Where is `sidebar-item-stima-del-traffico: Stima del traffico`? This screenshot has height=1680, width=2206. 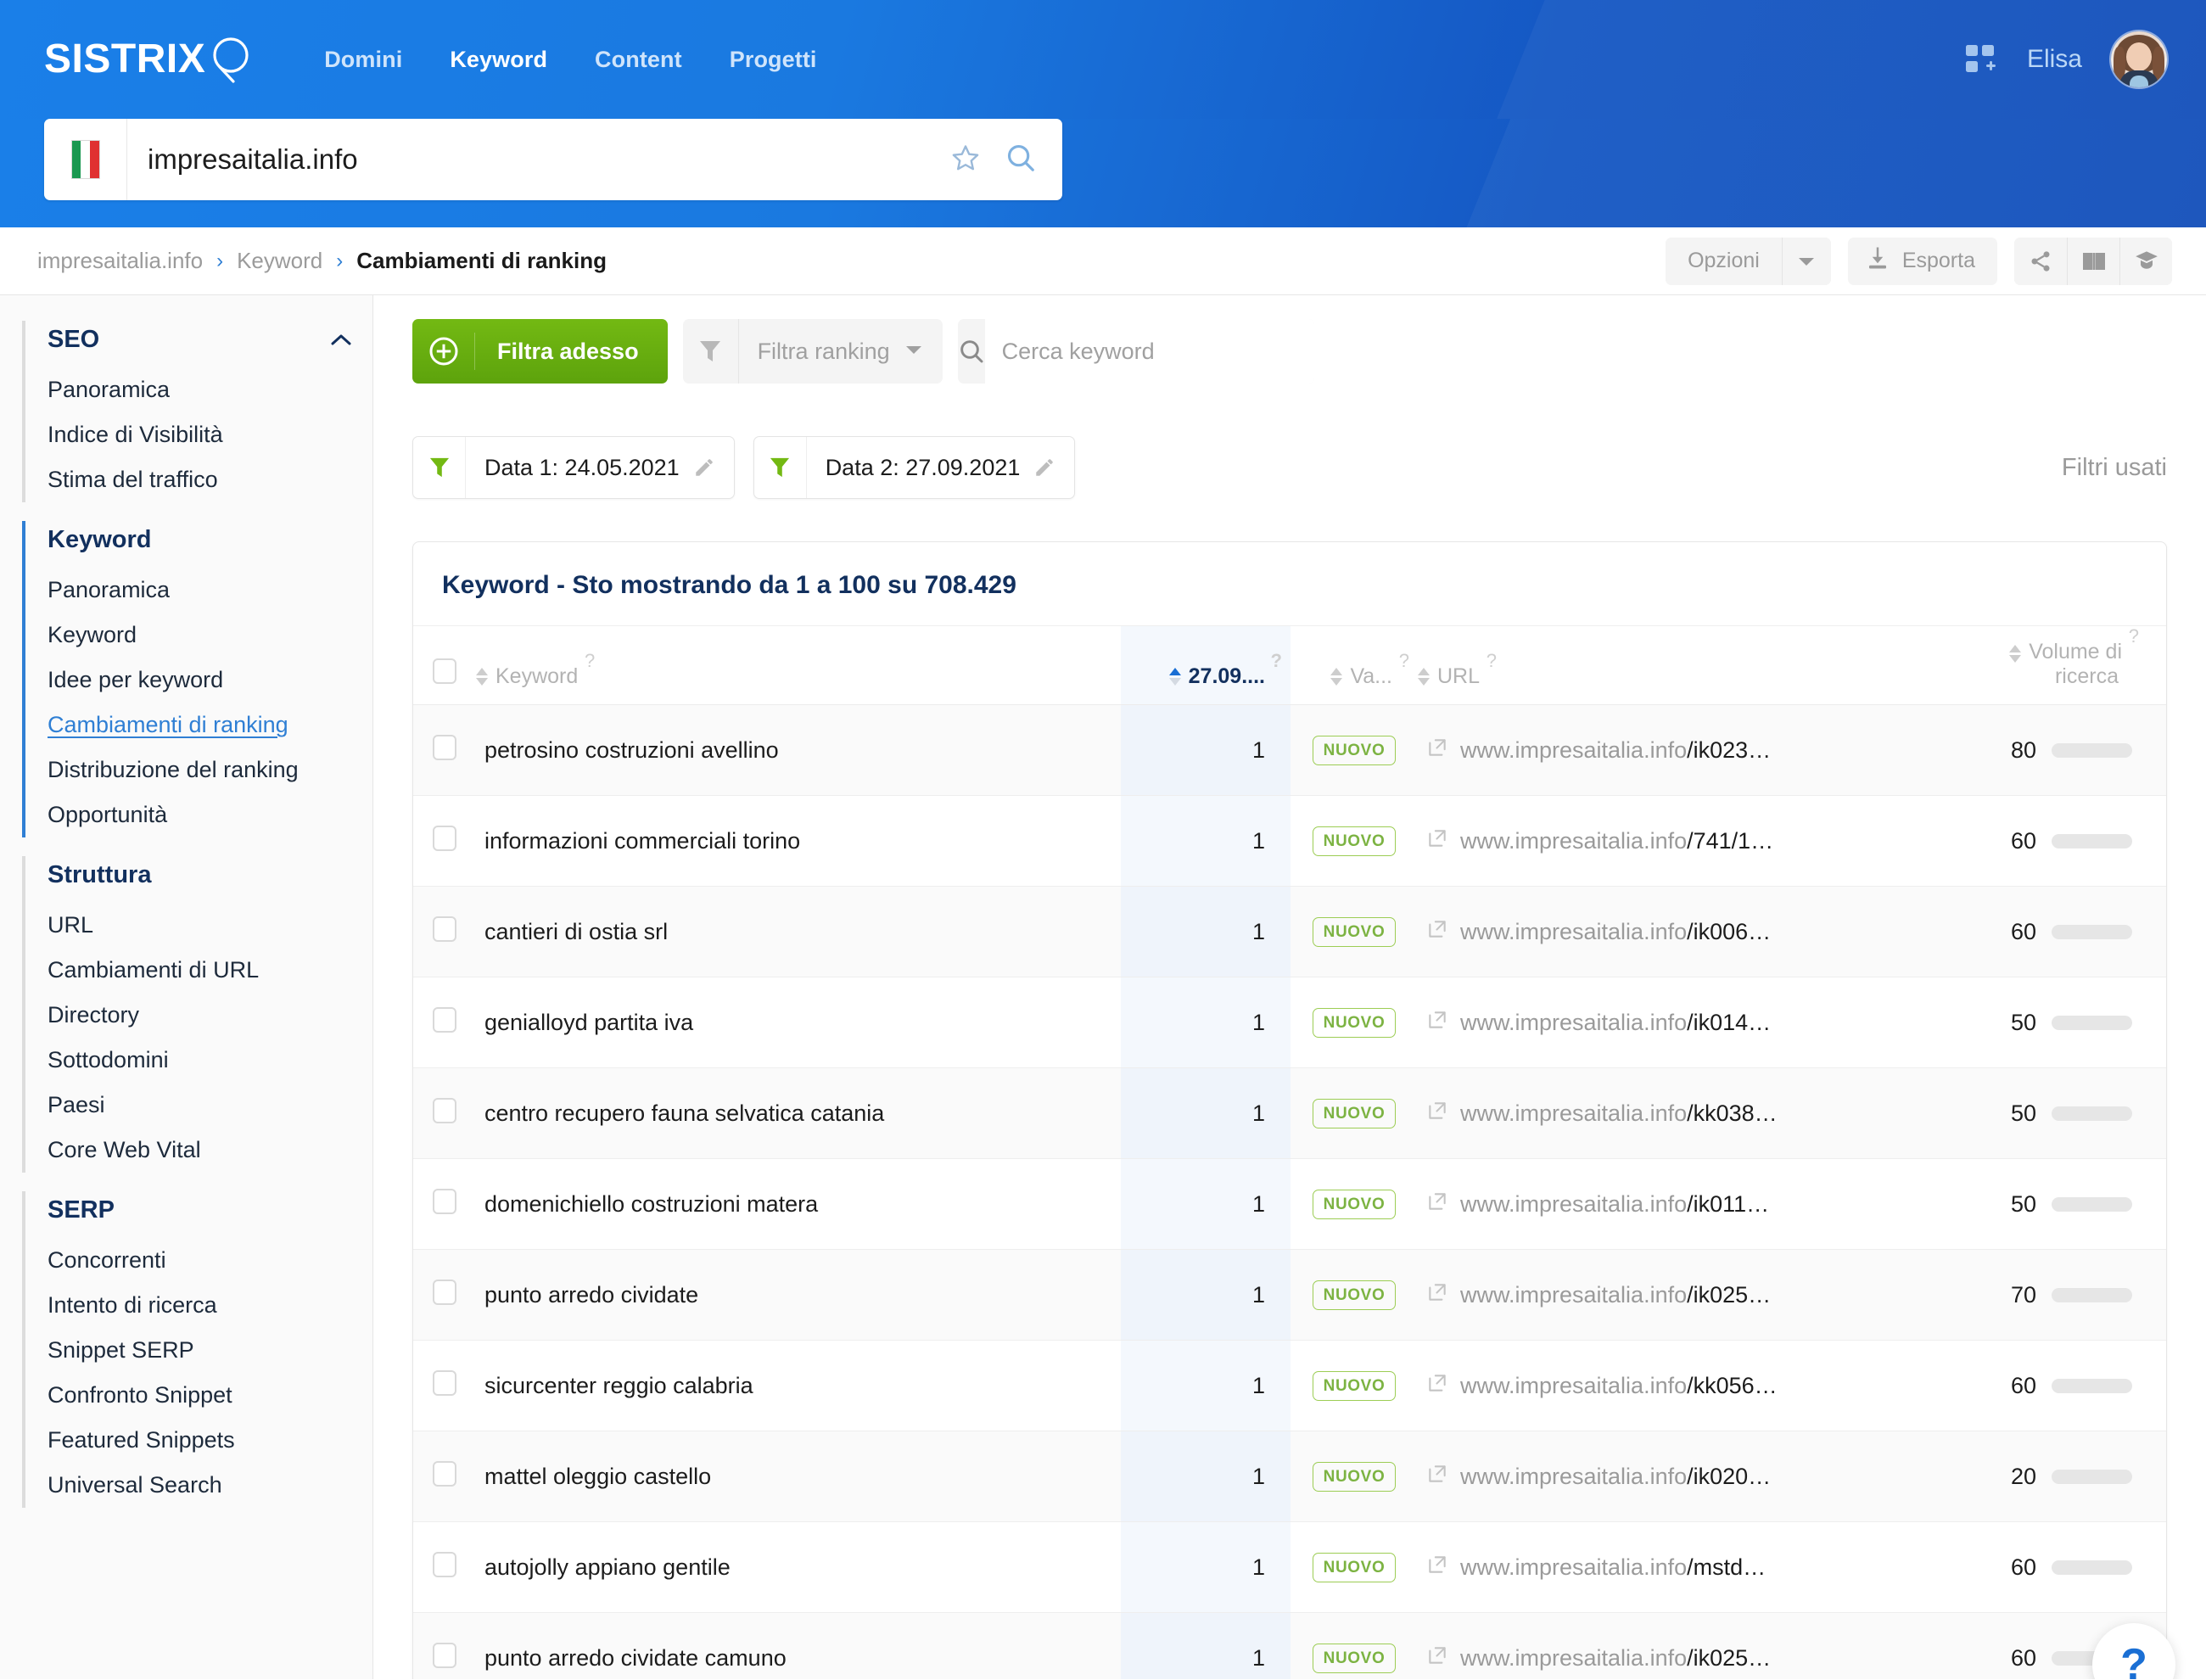
sidebar-item-stima-del-traffico: Stima del traffico is located at coordinates (197, 479).